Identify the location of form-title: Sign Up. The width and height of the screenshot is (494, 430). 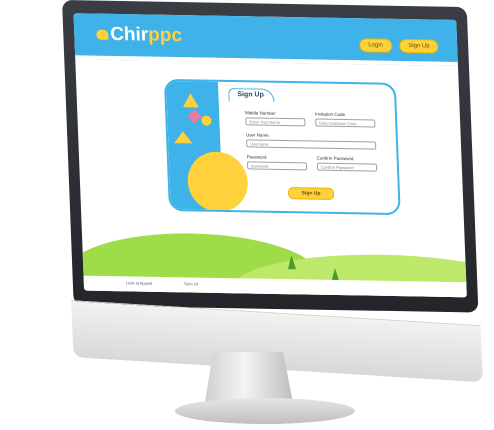
(252, 94).